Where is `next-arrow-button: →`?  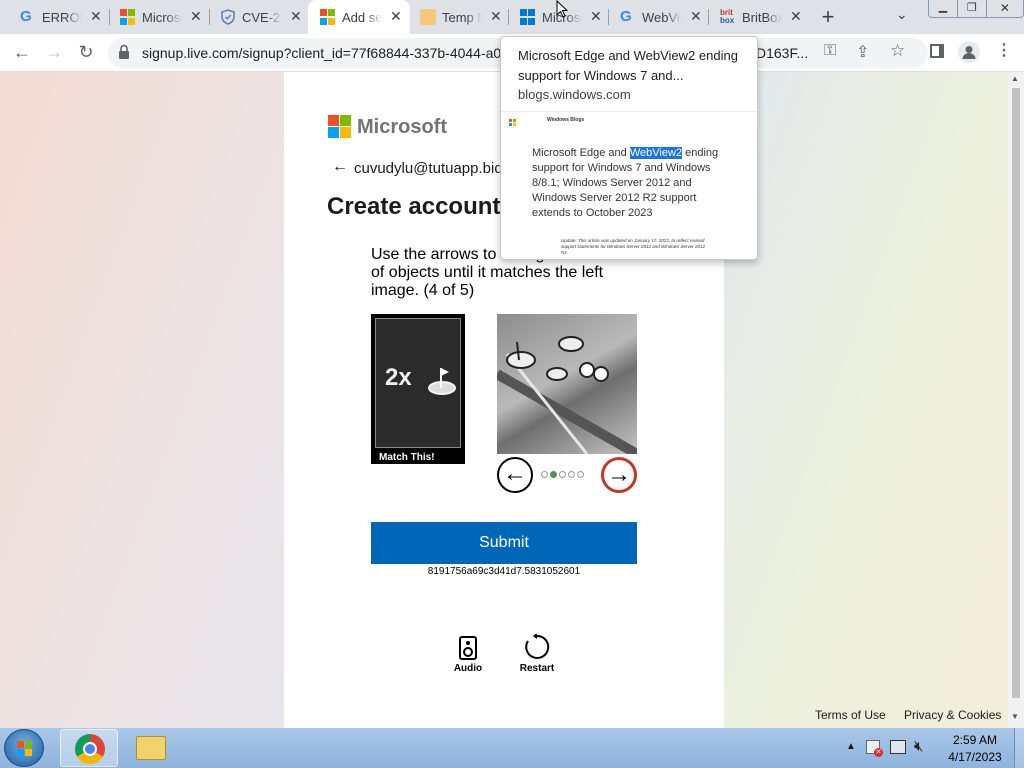
next-arrow-button: → is located at coordinates (619, 475).